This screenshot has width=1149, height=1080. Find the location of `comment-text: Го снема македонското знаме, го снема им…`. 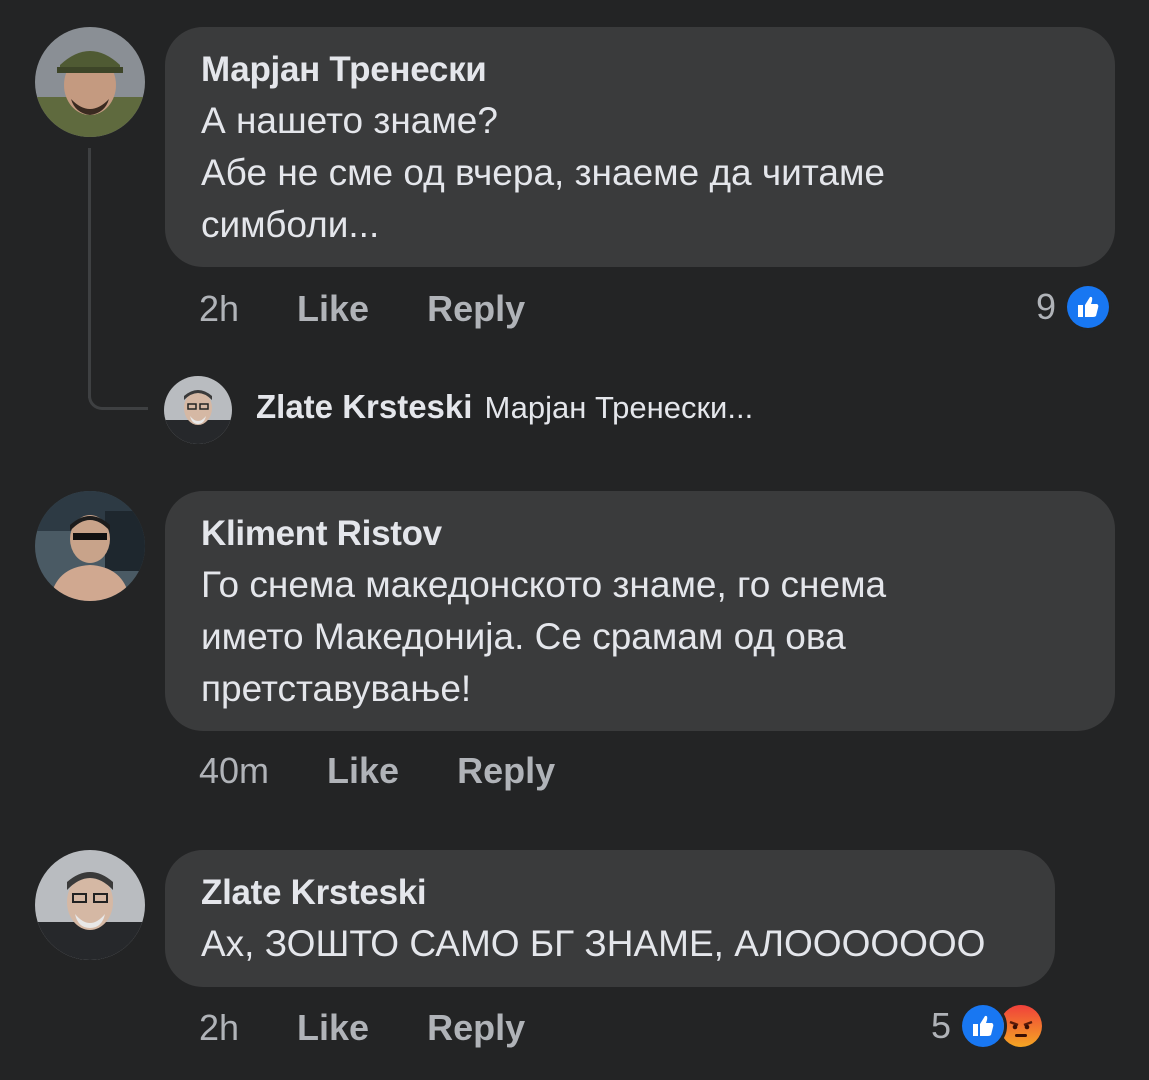

comment-text: Го снема македонското знаме, го снема им… is located at coordinates (640, 637).